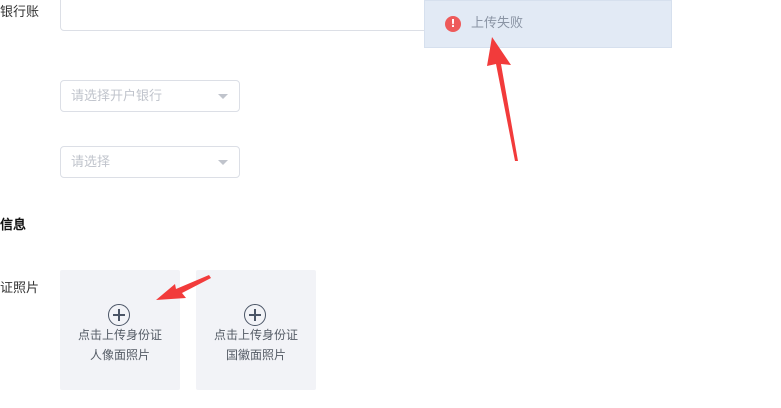  Describe the element at coordinates (255, 355) in the screenshot. I see `upload-back-line2: 国徽面照片` at that location.